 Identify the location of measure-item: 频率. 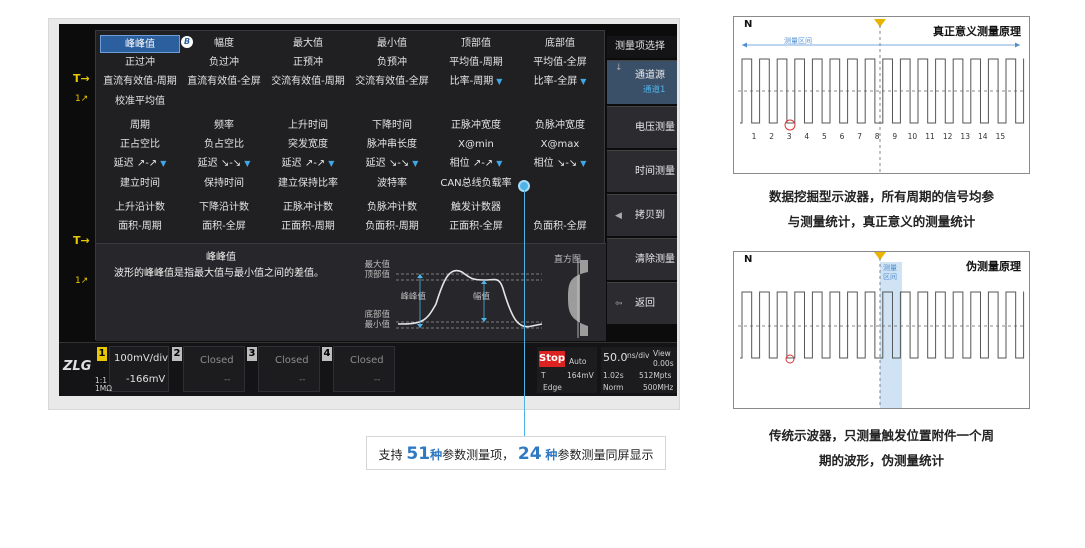
(224, 126).